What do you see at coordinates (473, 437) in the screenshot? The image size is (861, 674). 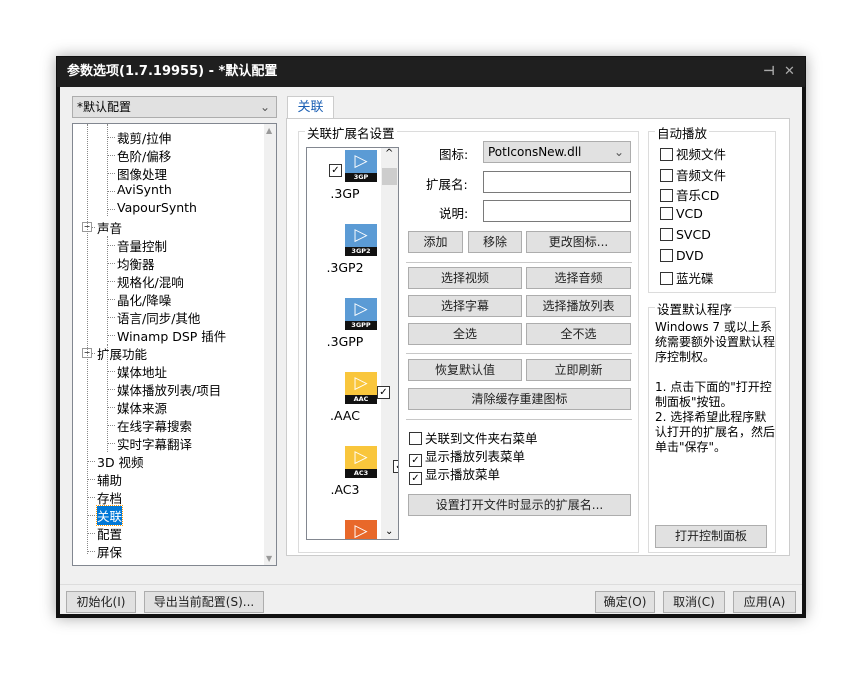 I see `option-checkbox: 关联到文件夹右菜单` at bounding box center [473, 437].